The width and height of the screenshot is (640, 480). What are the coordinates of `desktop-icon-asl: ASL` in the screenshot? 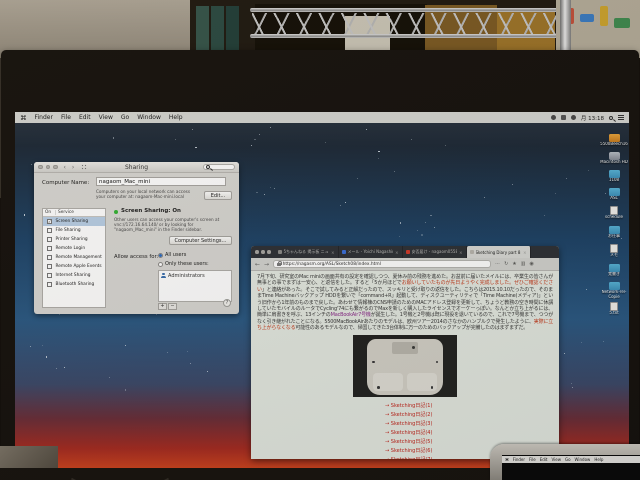 It's located at (613, 194).